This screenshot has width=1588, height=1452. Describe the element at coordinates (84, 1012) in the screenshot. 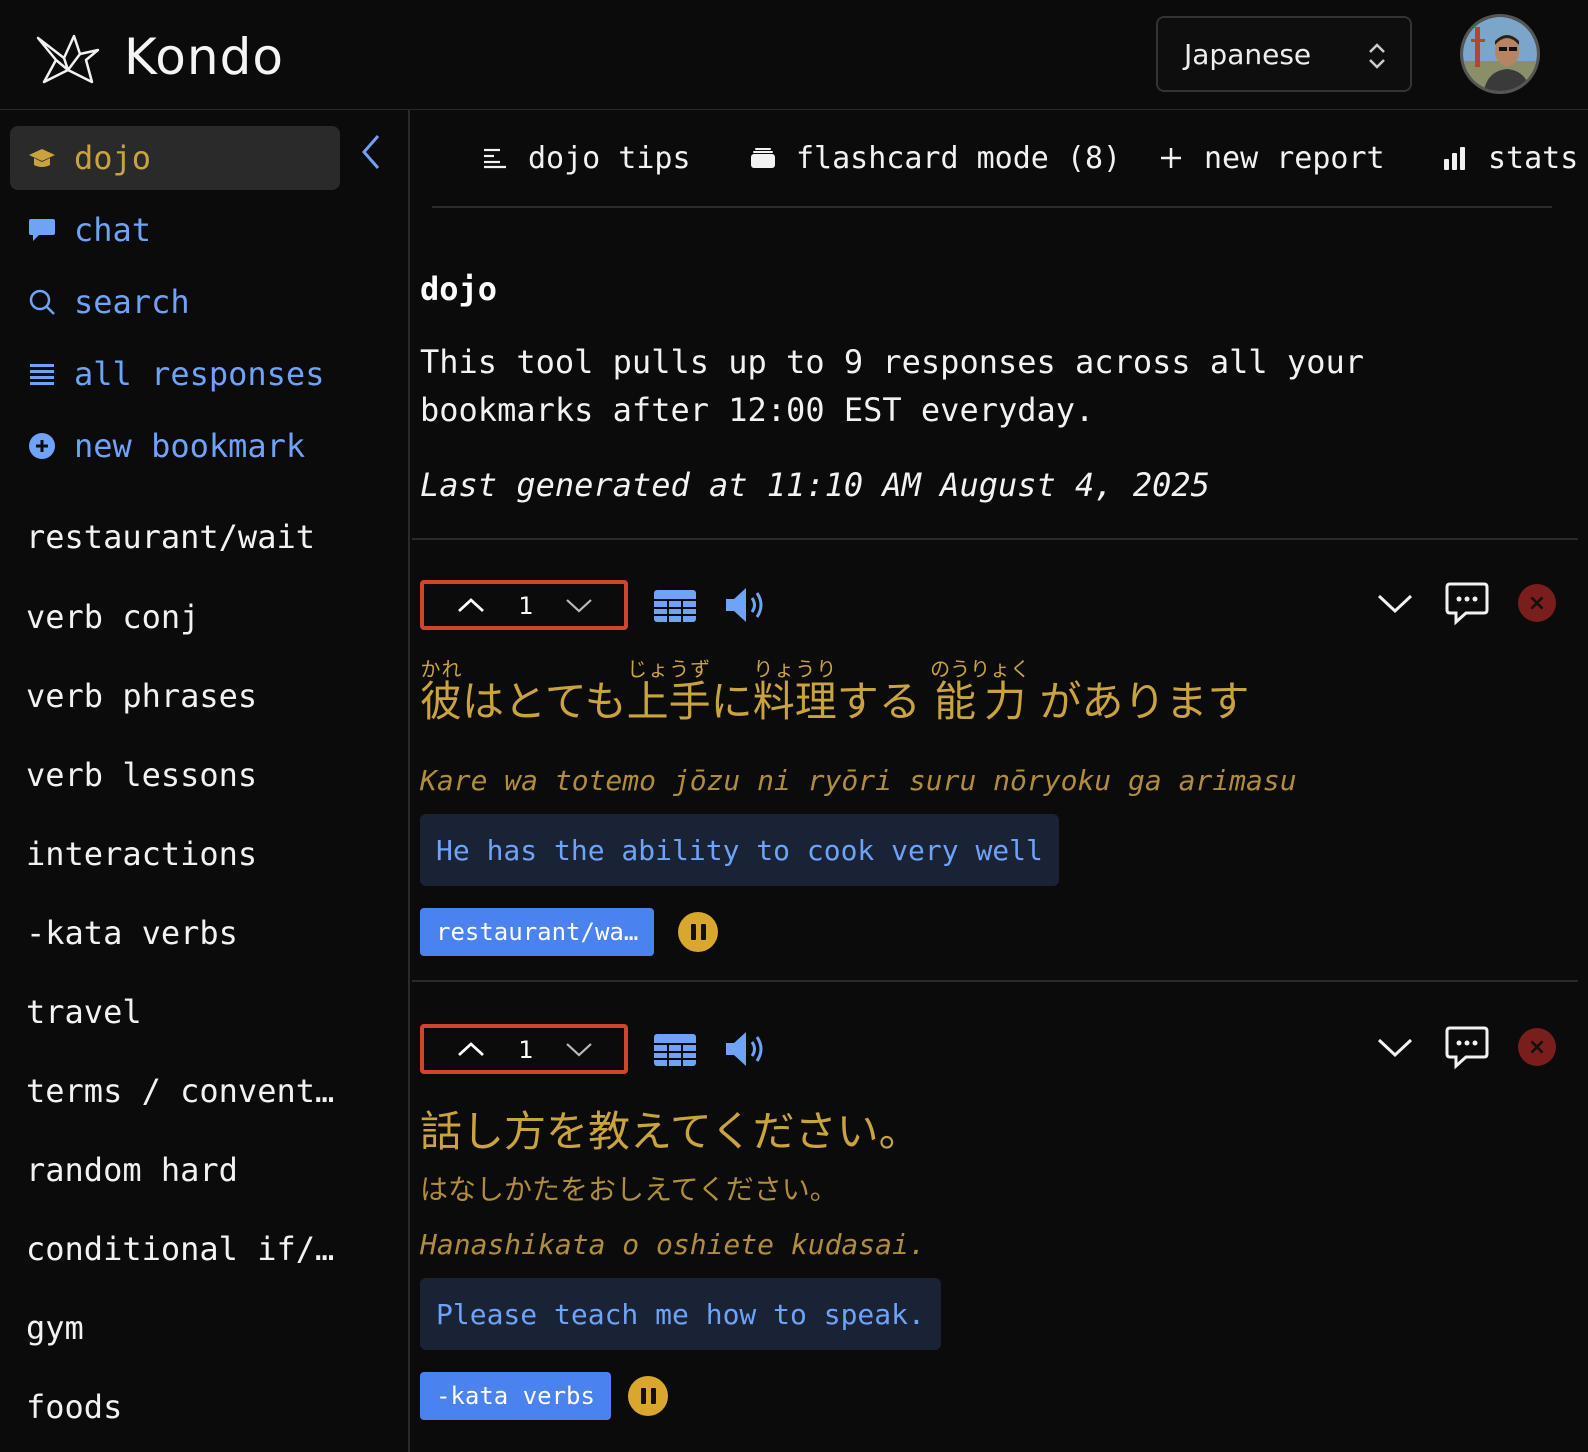

I see `sidebar-bookmark: travel` at that location.